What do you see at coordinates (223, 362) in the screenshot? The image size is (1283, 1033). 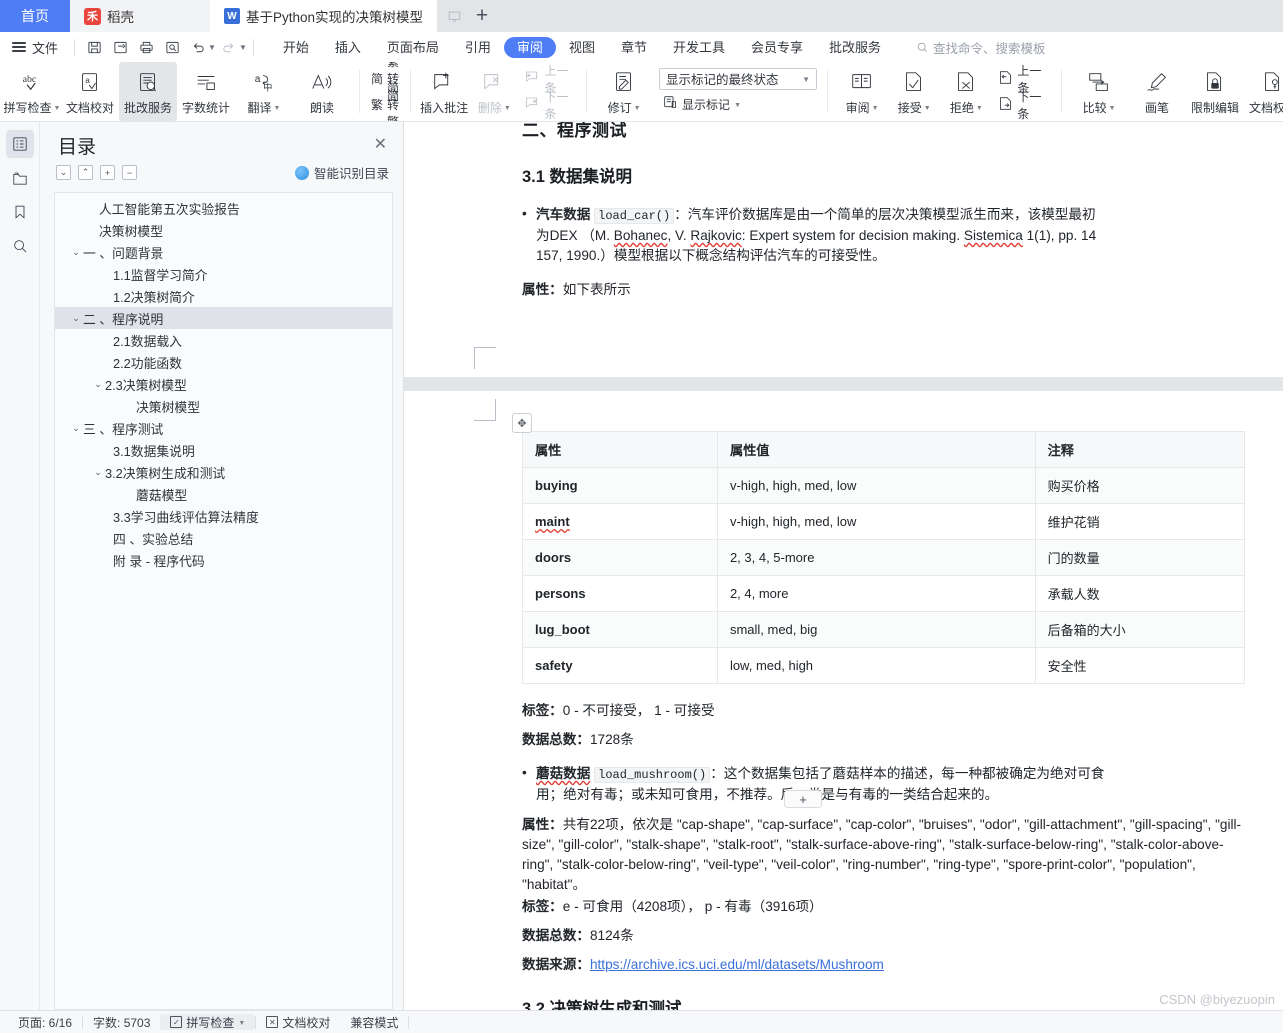 I see `toc-item-2-2: 2.2功能函数` at bounding box center [223, 362].